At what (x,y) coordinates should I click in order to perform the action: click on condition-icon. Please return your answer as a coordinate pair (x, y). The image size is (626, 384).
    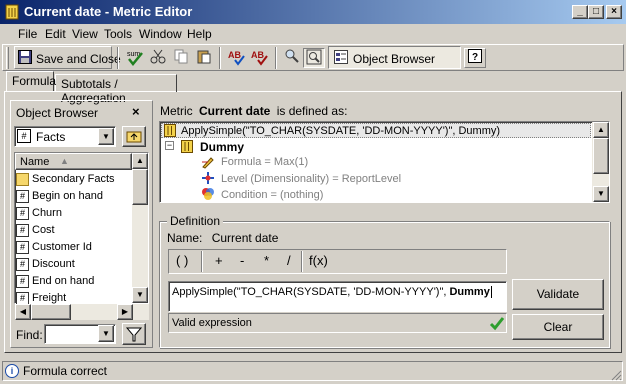
    Looking at the image, I should click on (208, 194).